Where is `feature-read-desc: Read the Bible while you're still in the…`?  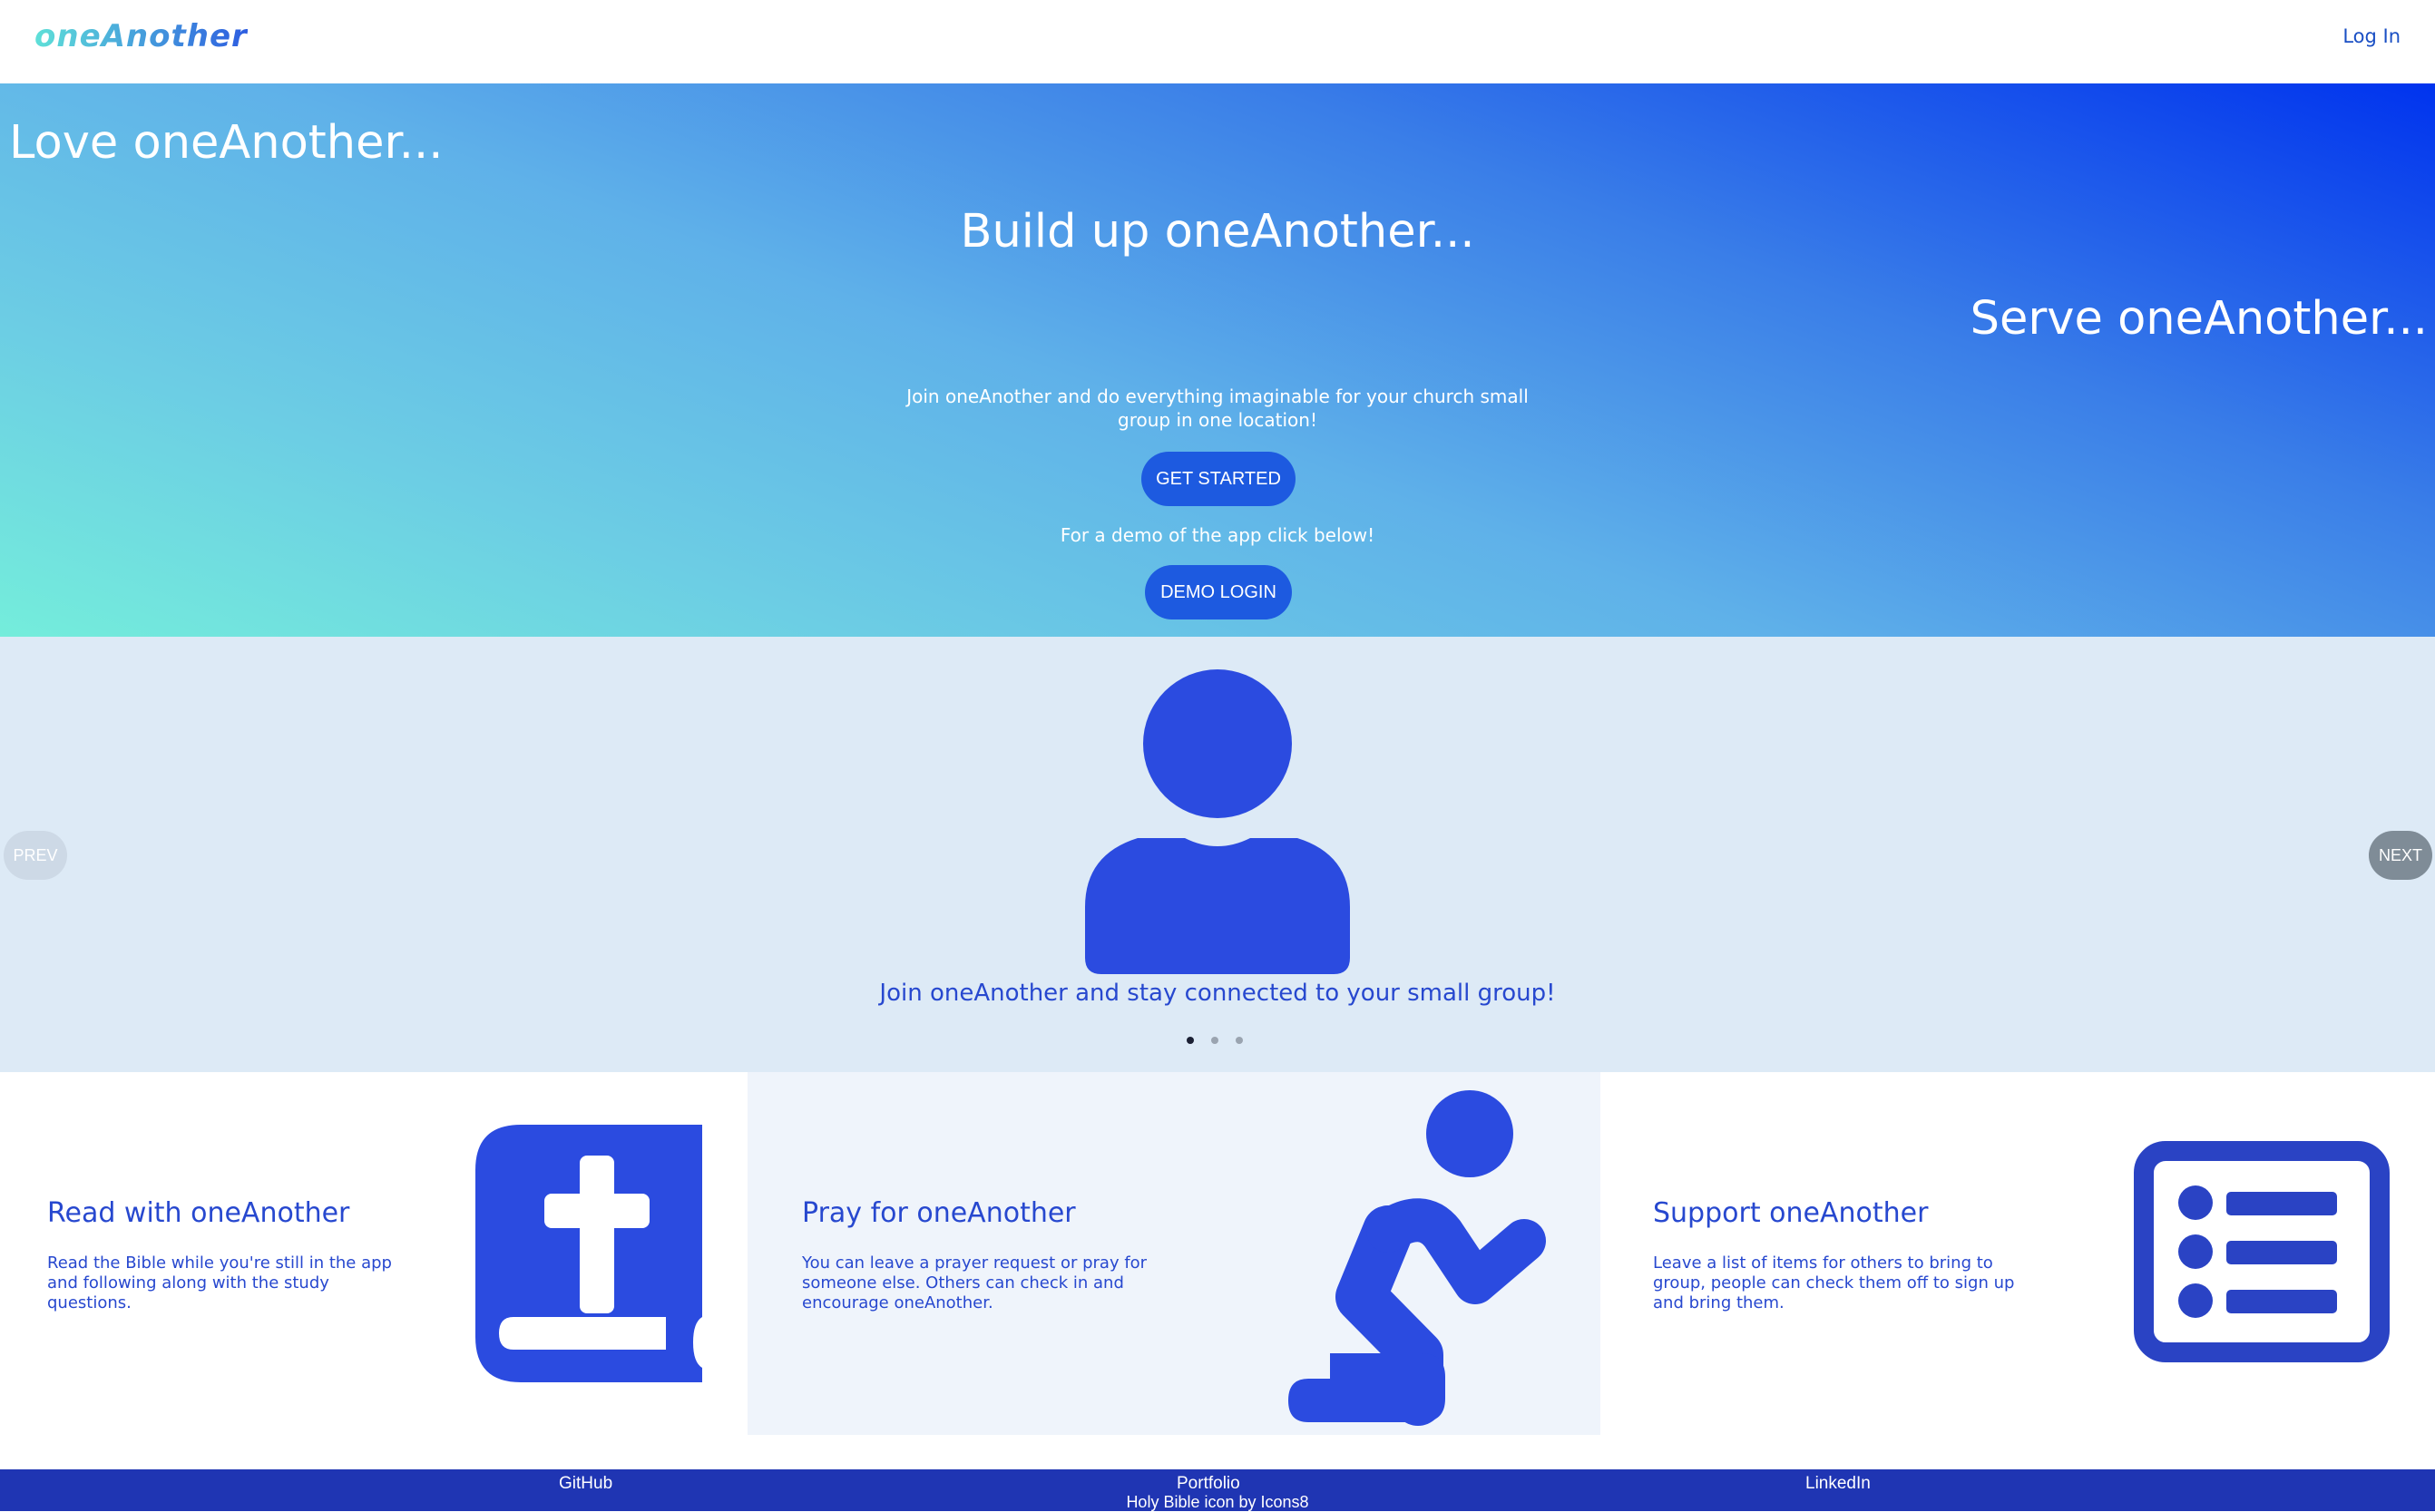
feature-read-desc: Read the Bible while you're still in the… is located at coordinates (219, 1282).